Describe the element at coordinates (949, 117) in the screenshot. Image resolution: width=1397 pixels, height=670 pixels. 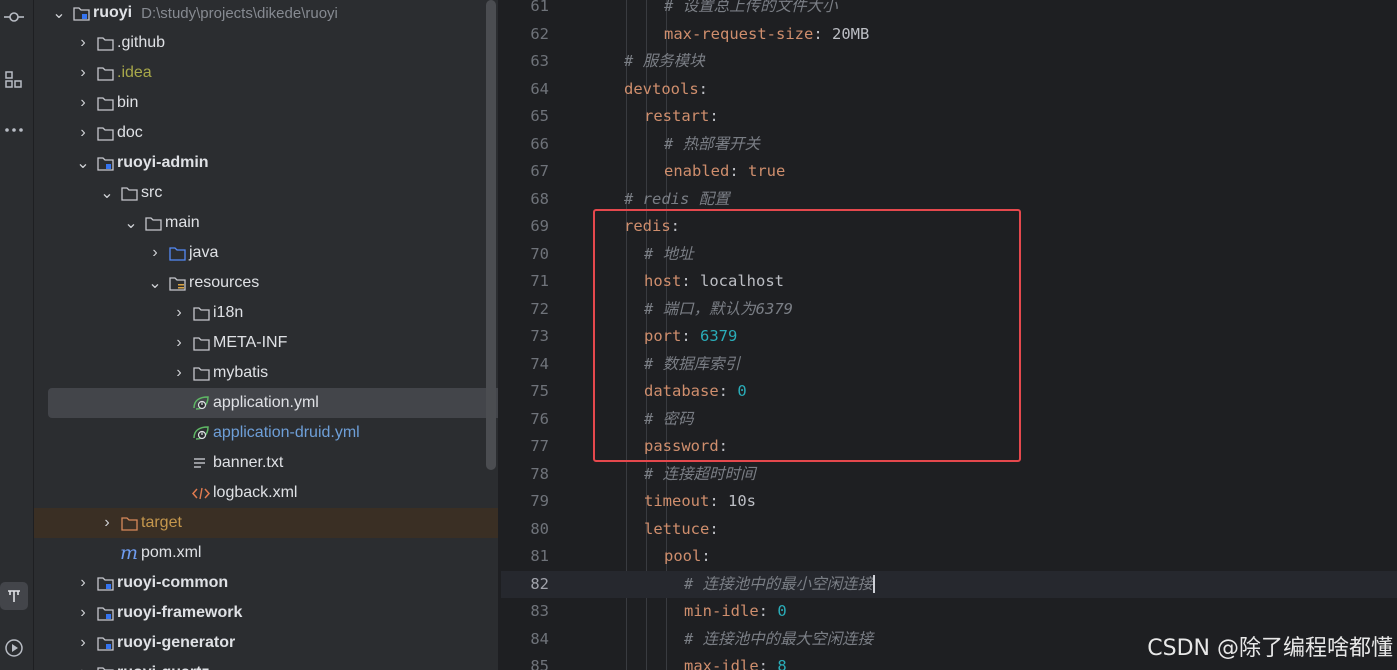
I see `code-line: 65 restart:` at that location.